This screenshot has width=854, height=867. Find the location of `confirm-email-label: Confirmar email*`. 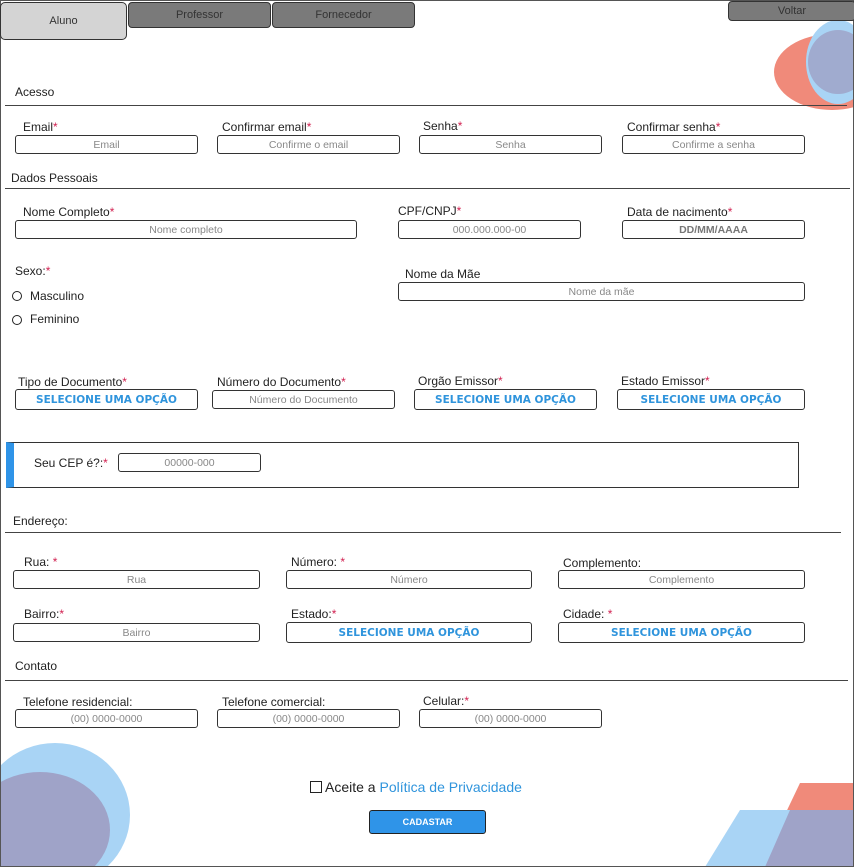

confirm-email-label: Confirmar email* is located at coordinates (267, 127).